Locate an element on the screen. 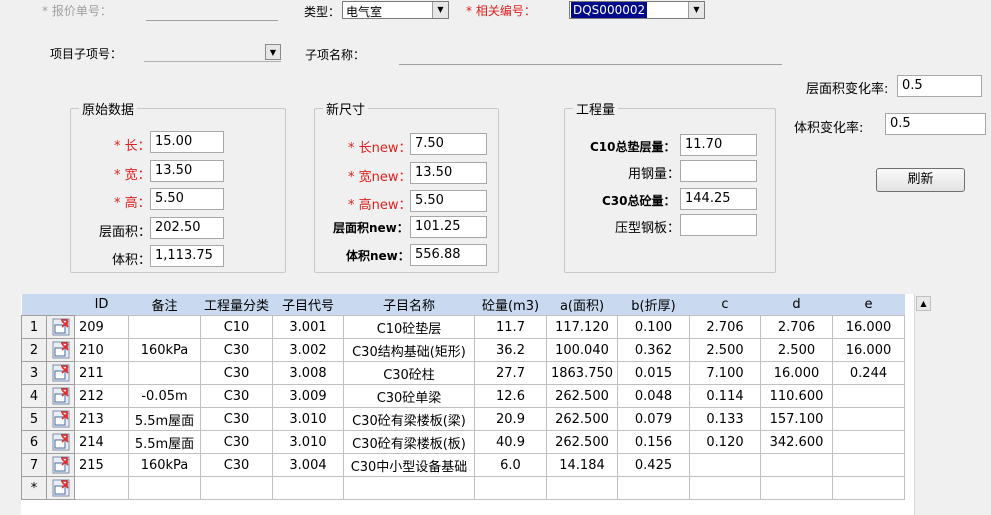 This screenshot has width=991, height=515. row-number: 7 is located at coordinates (34, 465).